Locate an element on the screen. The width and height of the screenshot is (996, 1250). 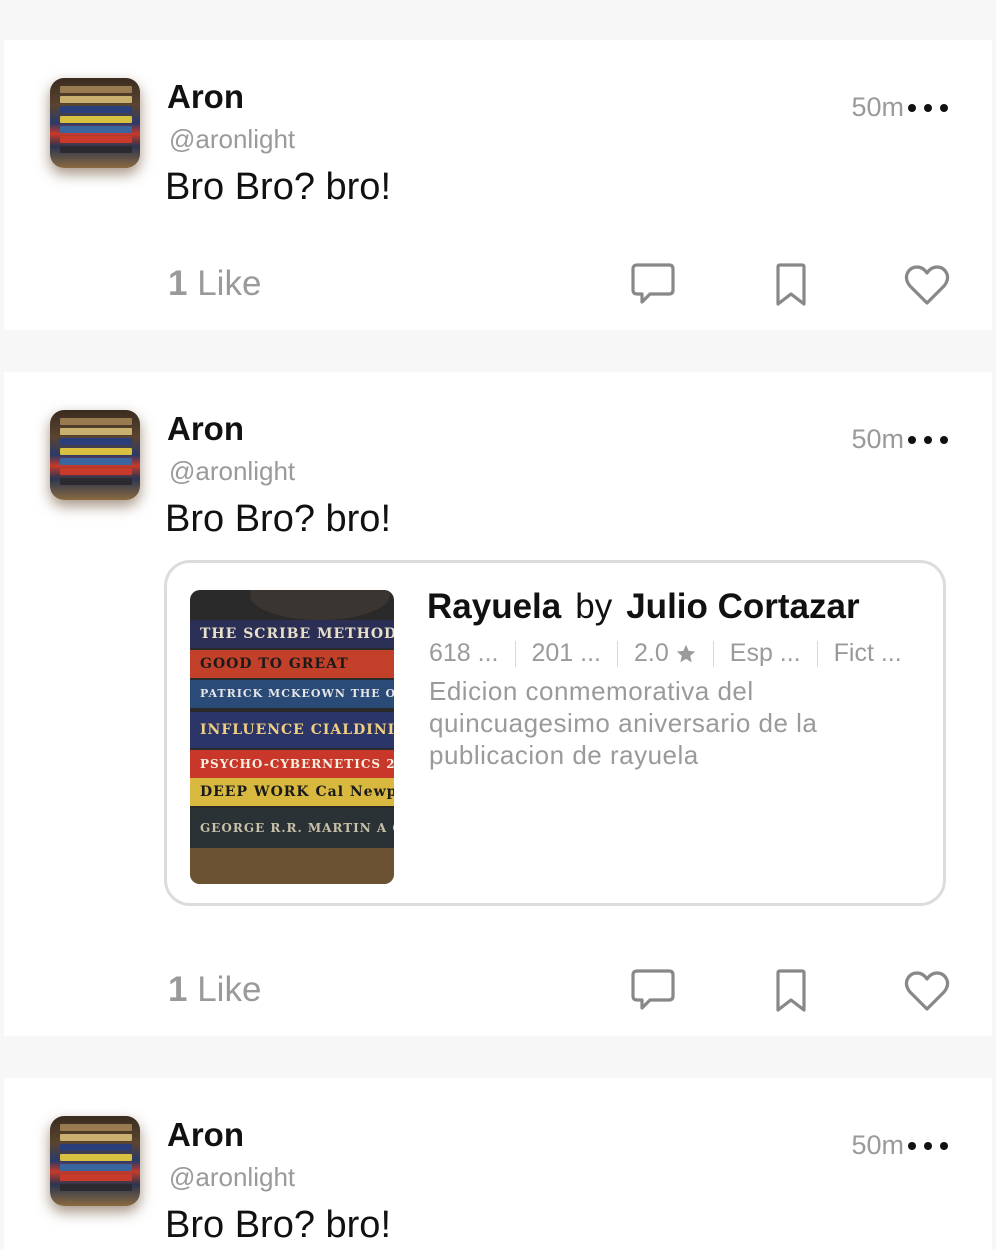
cover-spine: DEEP WORK Cal Newport is located at coordinates (292, 792).